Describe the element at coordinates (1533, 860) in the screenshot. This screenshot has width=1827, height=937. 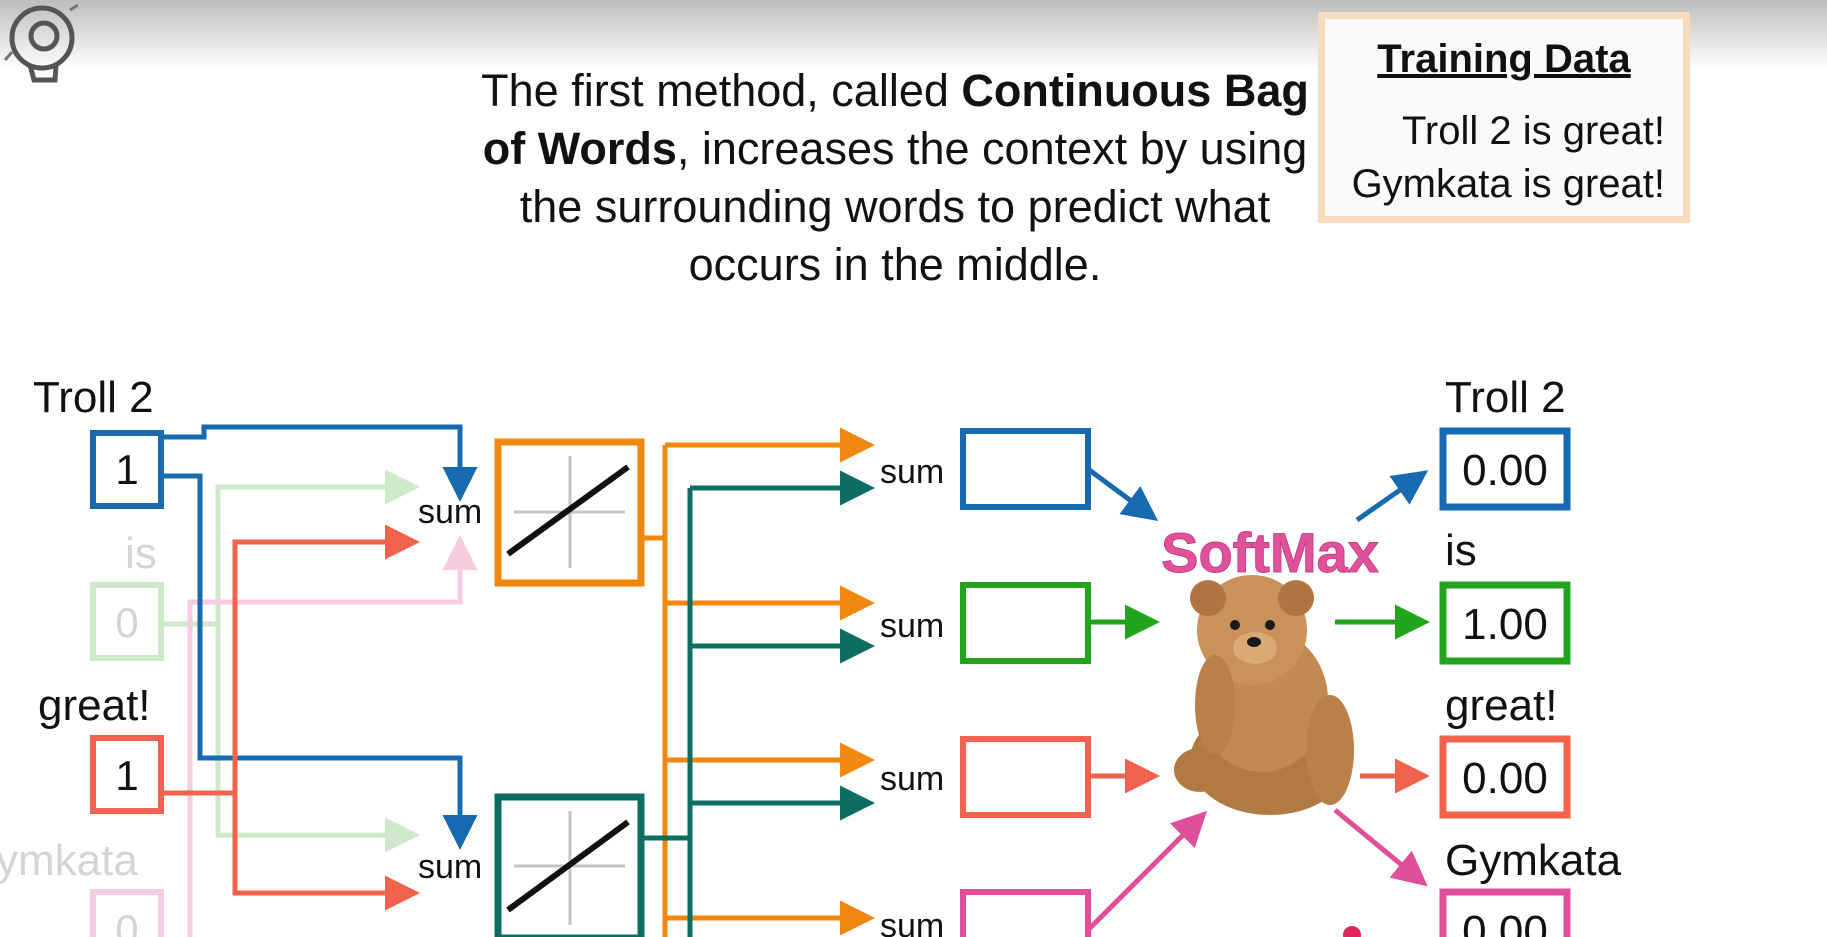
I see `output-label-gymkata: Gymkata` at that location.